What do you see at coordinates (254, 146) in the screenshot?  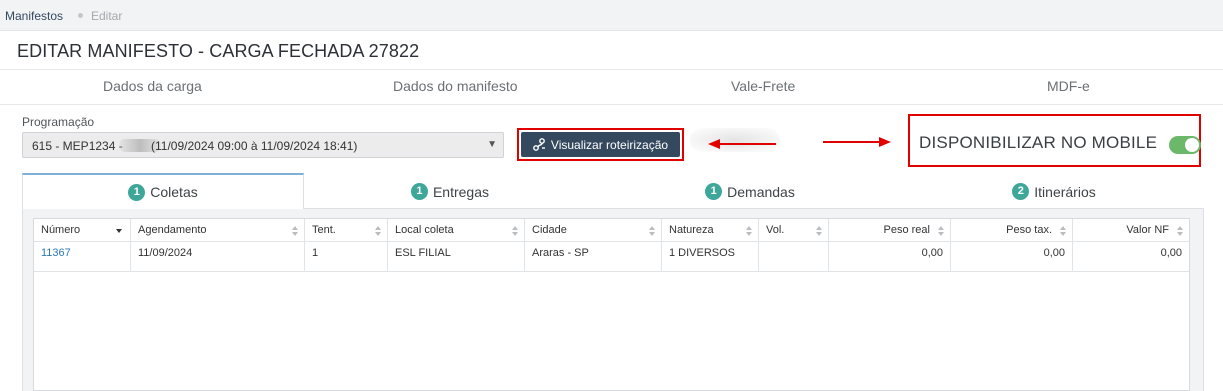 I see `programacao-period: (11/09/2024 09:00 à 11/09/2024 18:41)` at bounding box center [254, 146].